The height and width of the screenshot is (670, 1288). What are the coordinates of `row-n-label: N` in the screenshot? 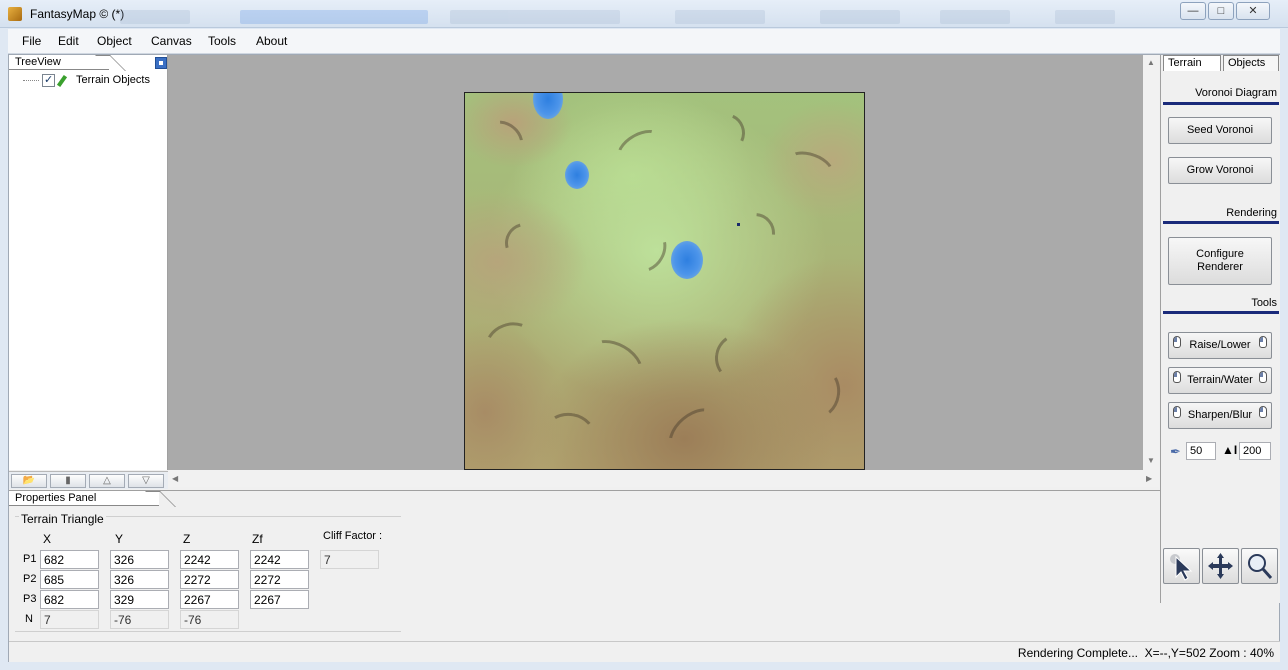 It's located at (29, 619).